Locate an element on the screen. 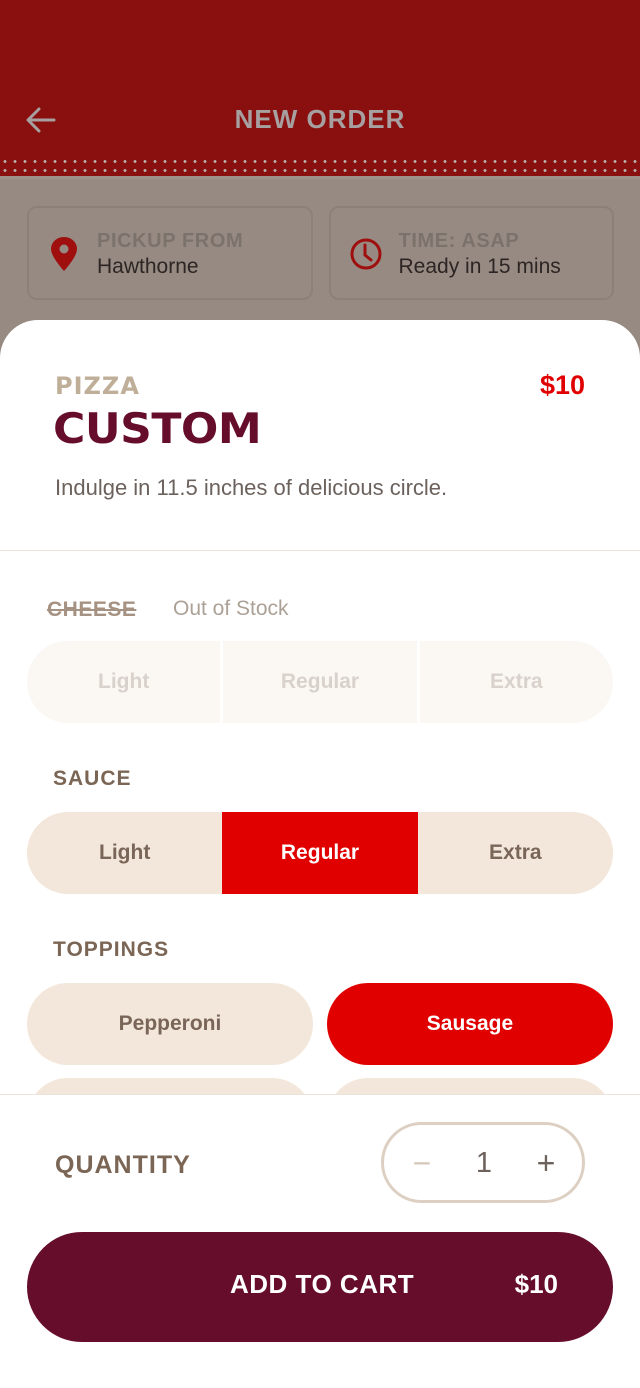  header: NEW ORDER is located at coordinates (320, 89).